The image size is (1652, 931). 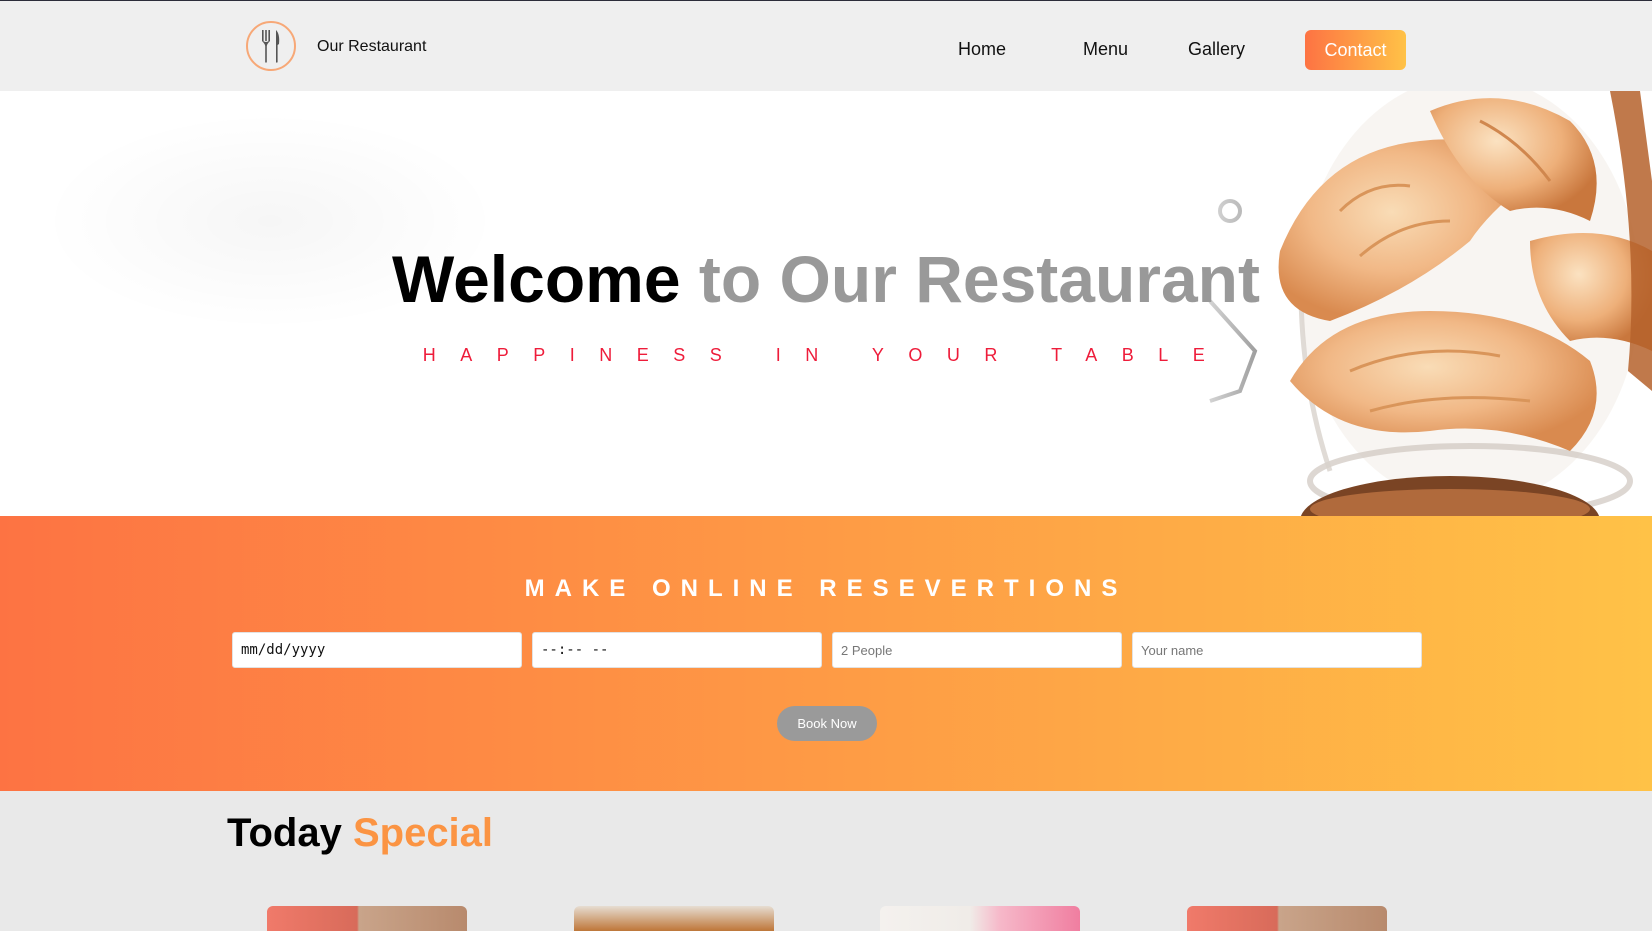 I want to click on book-now-button: Book Now, so click(x=827, y=723).